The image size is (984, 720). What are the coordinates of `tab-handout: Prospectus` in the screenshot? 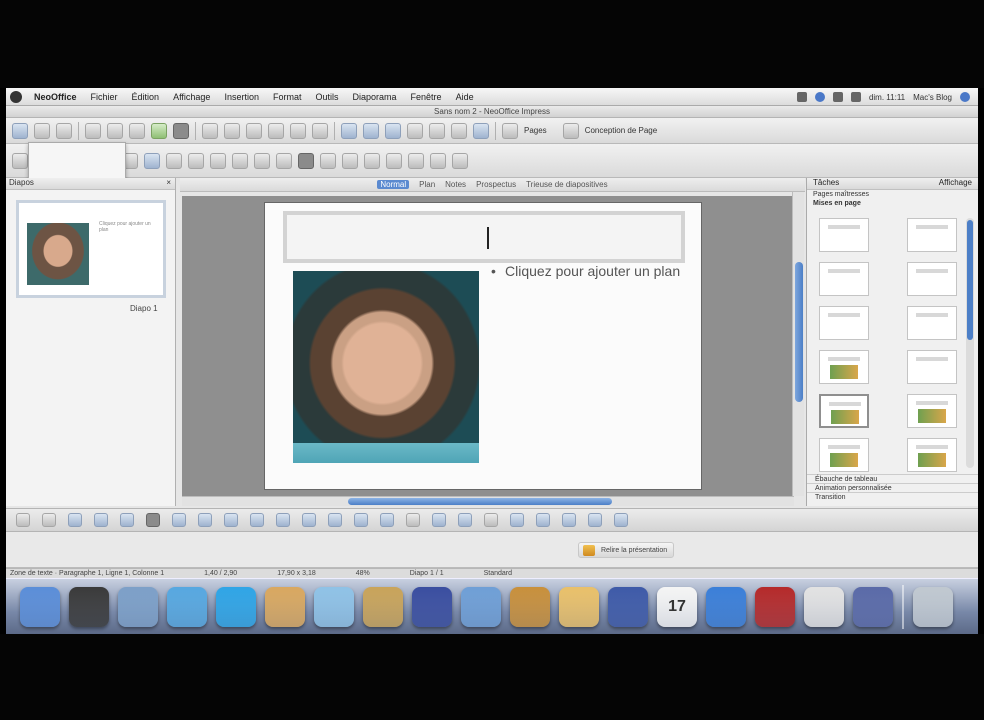 It's located at (496, 184).